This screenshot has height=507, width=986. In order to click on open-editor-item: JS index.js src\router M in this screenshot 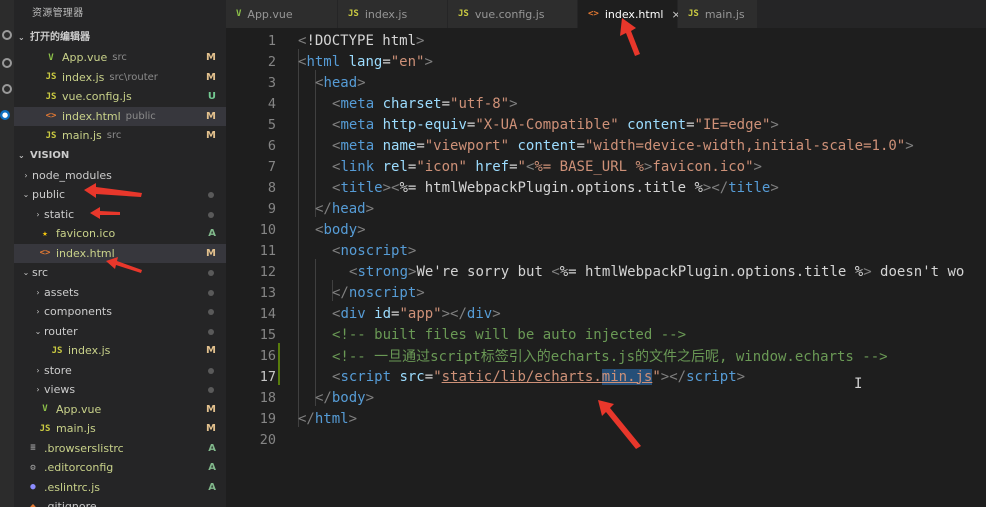, I will do `click(120, 78)`.